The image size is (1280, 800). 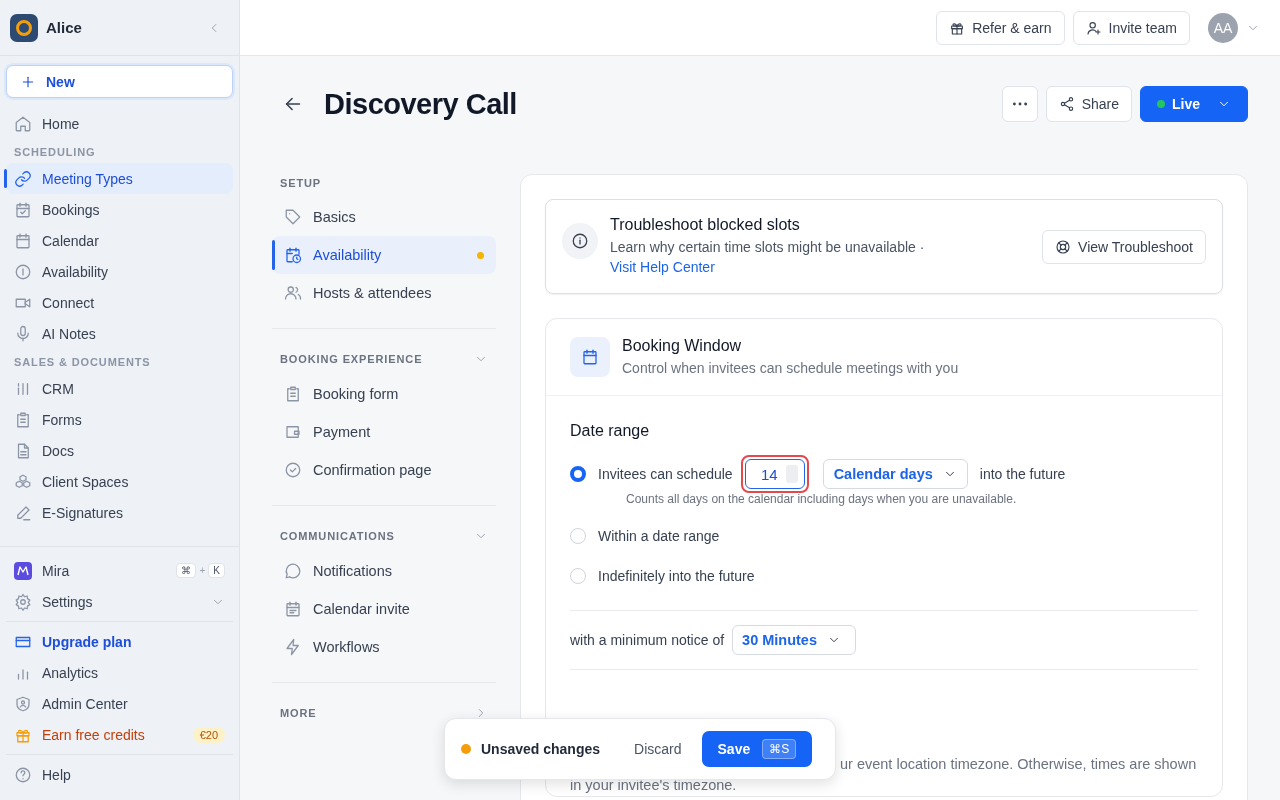 I want to click on sidebar-item: Forms, so click(x=119, y=419).